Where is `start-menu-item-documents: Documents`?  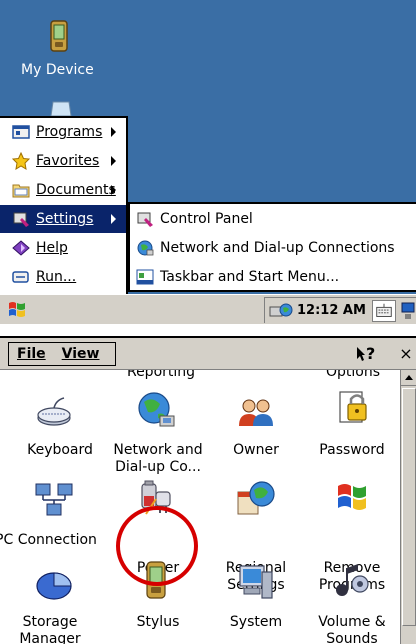 start-menu-item-documents: Documents is located at coordinates (63, 190).